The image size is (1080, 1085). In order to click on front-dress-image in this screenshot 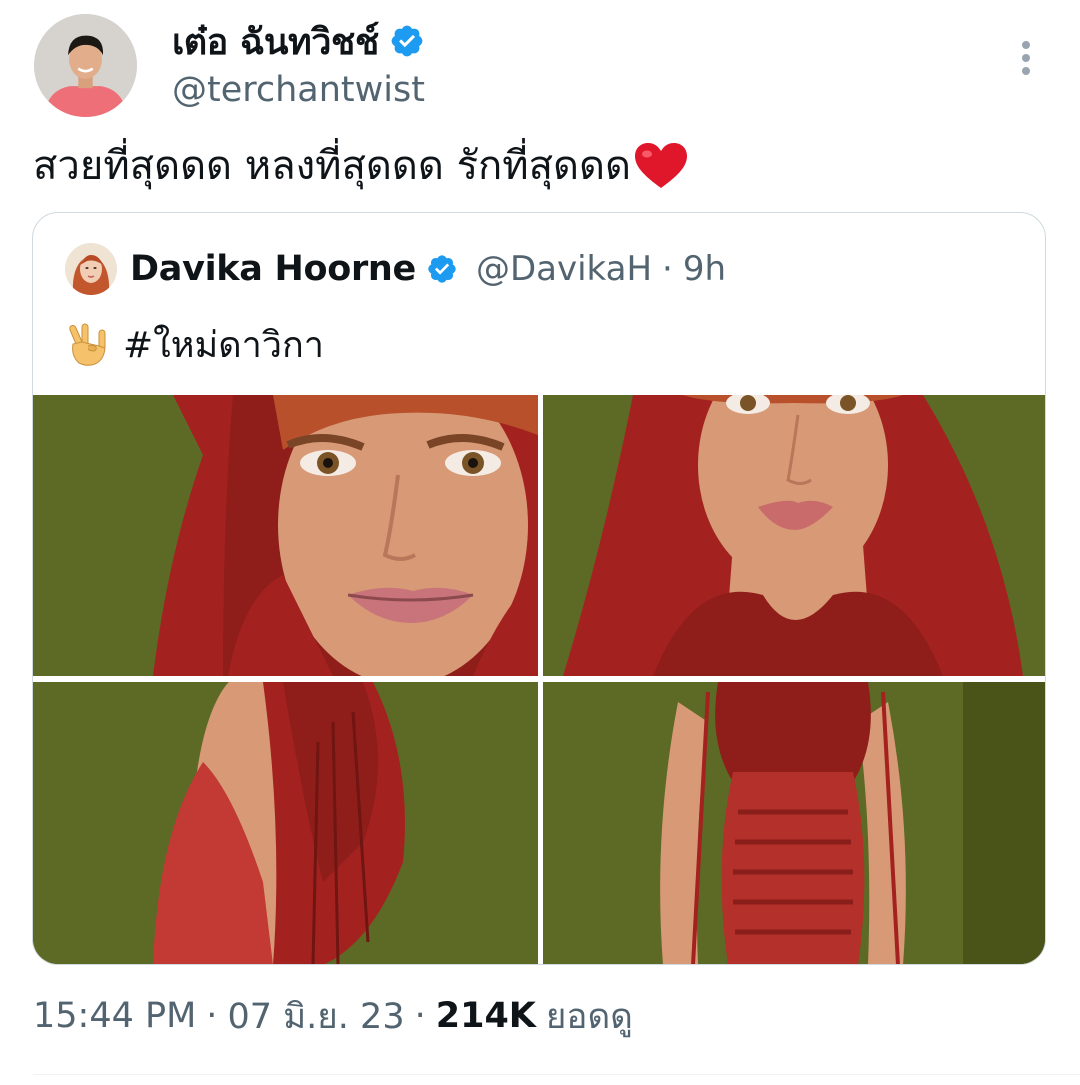, I will do `click(794, 823)`.